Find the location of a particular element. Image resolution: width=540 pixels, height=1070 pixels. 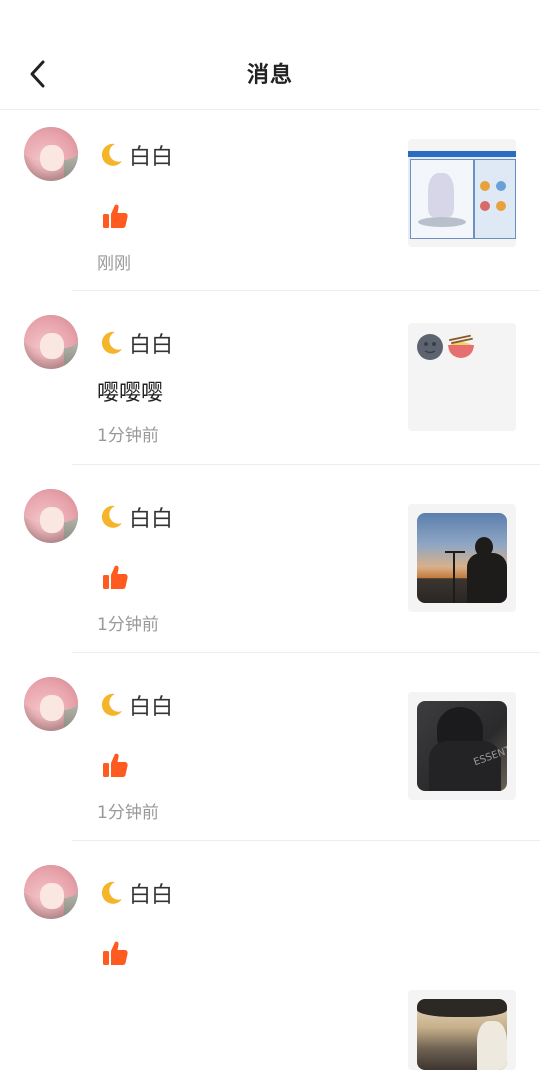

new-moon-face-icon is located at coordinates (430, 347).